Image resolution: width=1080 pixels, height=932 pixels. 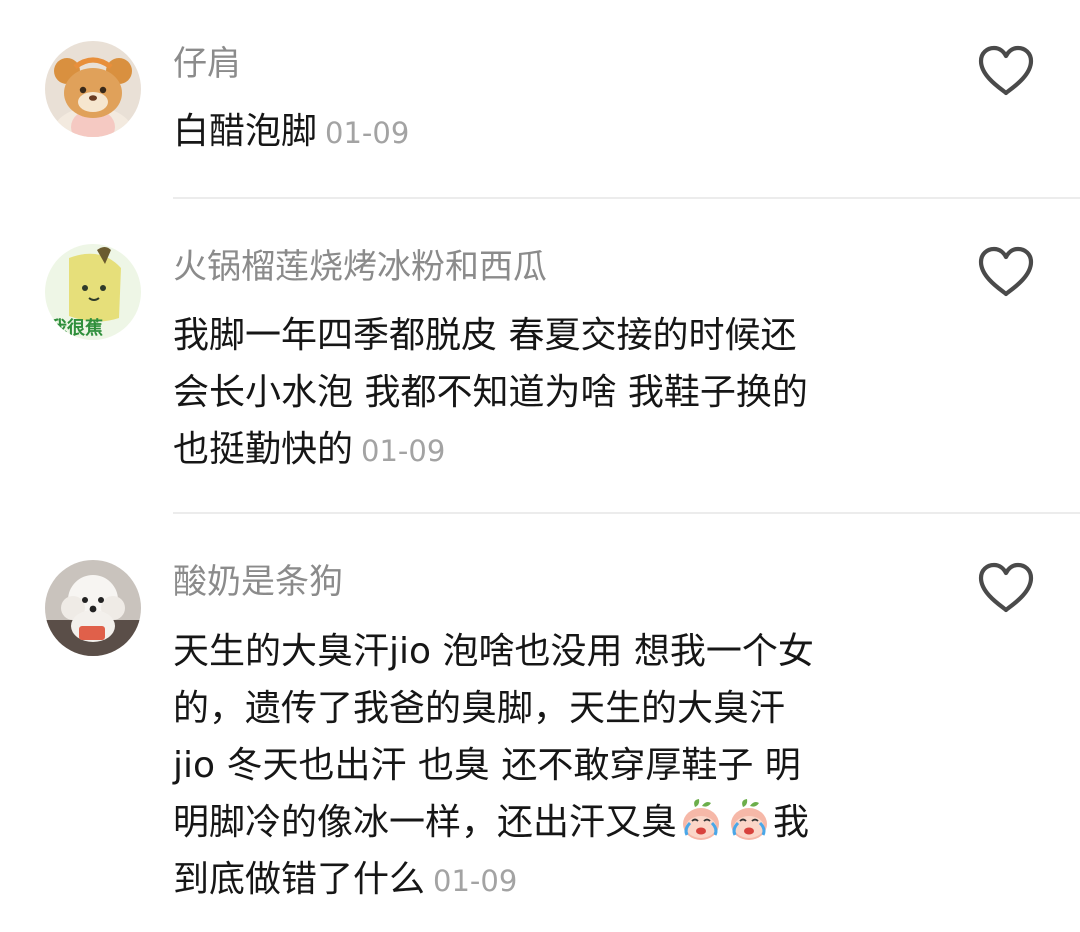 What do you see at coordinates (299, 879) in the screenshot?
I see `comment-line: 到底做错了什么` at bounding box center [299, 879].